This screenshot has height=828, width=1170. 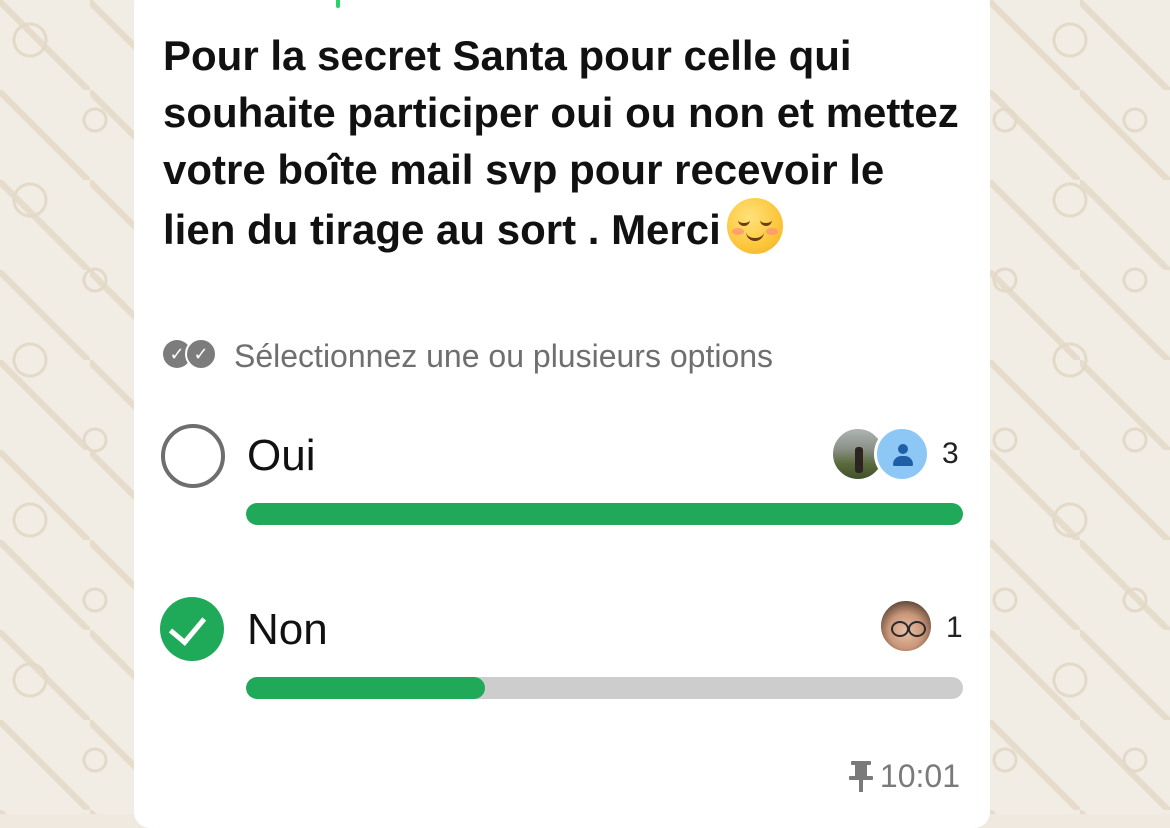 I want to click on option-oui-label: Oui, so click(x=281, y=456).